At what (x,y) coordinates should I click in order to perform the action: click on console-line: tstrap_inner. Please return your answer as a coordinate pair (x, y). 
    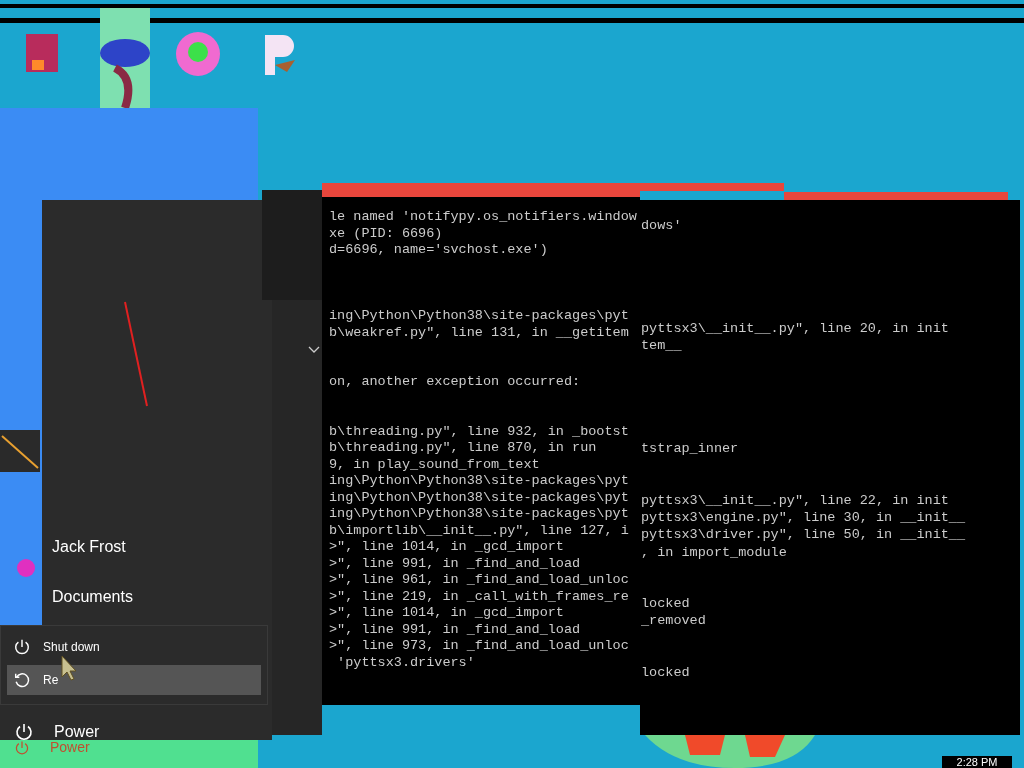
    Looking at the image, I should click on (690, 449).